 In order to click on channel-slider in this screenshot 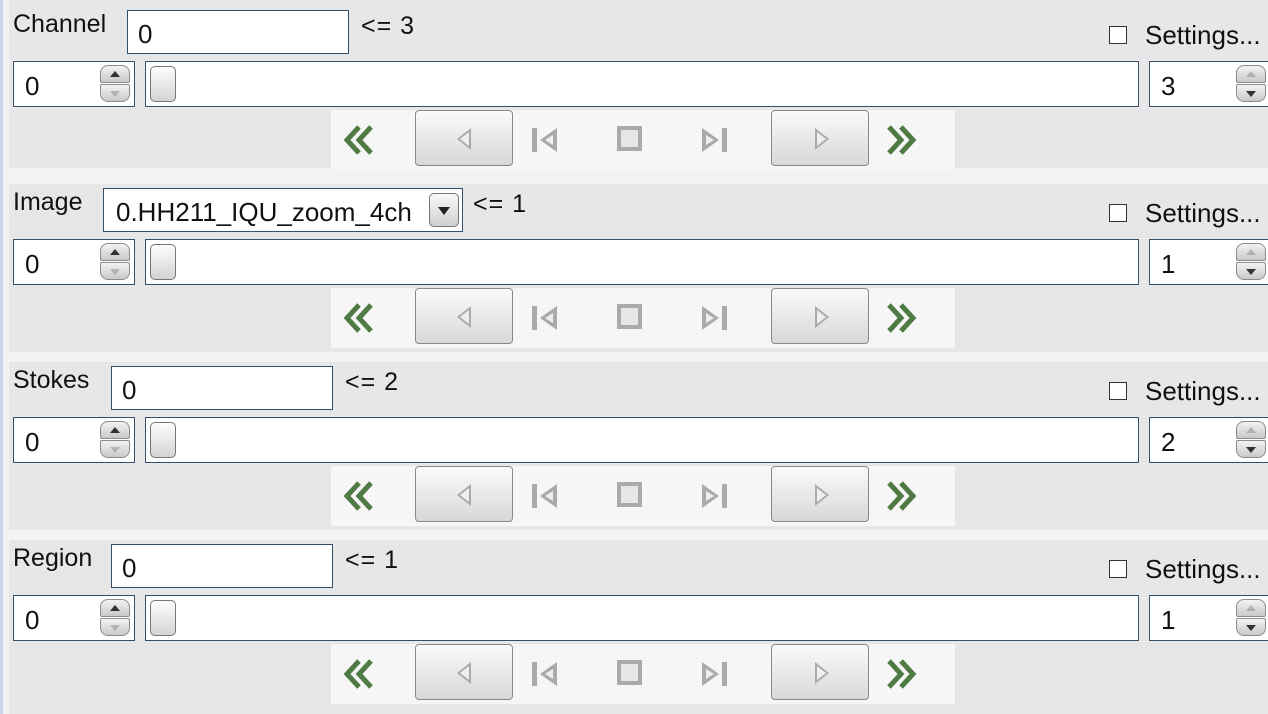, I will do `click(642, 84)`.